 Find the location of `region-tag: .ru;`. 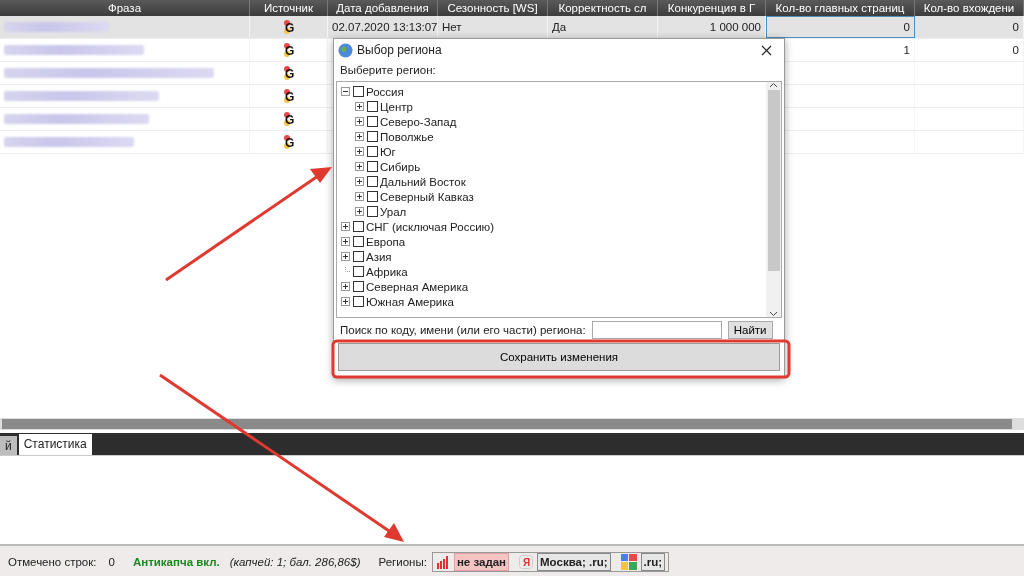

region-tag: .ru; is located at coordinates (653, 562).